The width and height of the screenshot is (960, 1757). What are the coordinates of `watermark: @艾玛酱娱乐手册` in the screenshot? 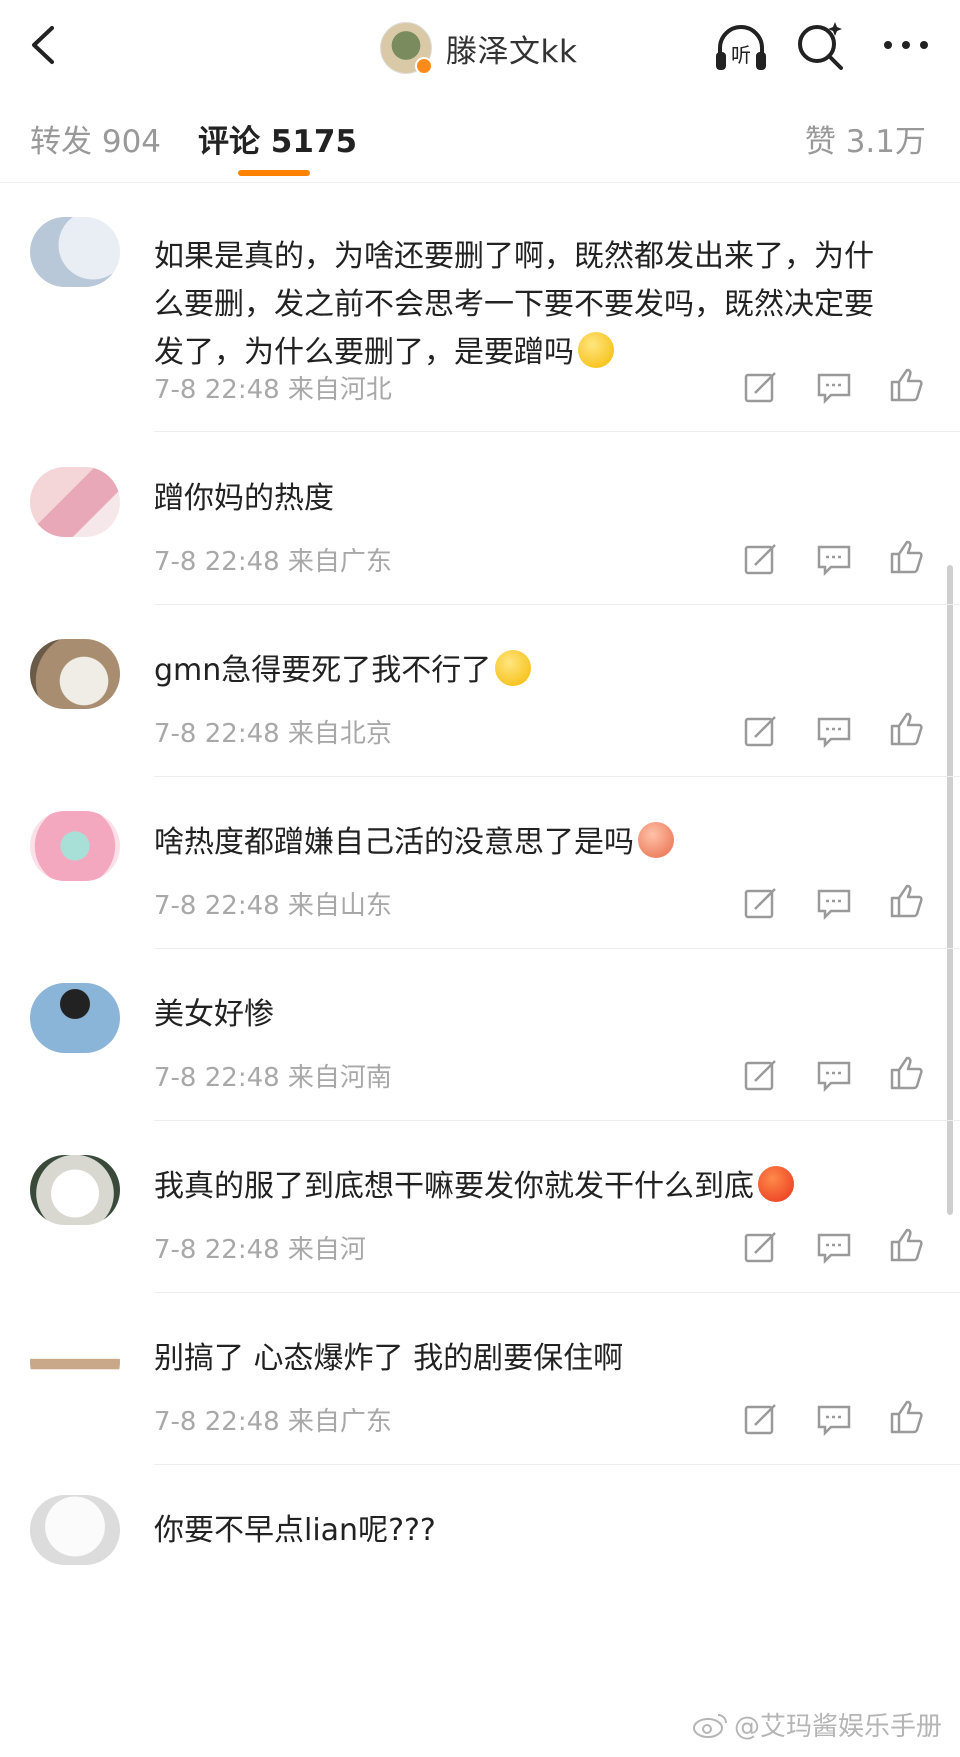 It's located at (817, 1724).